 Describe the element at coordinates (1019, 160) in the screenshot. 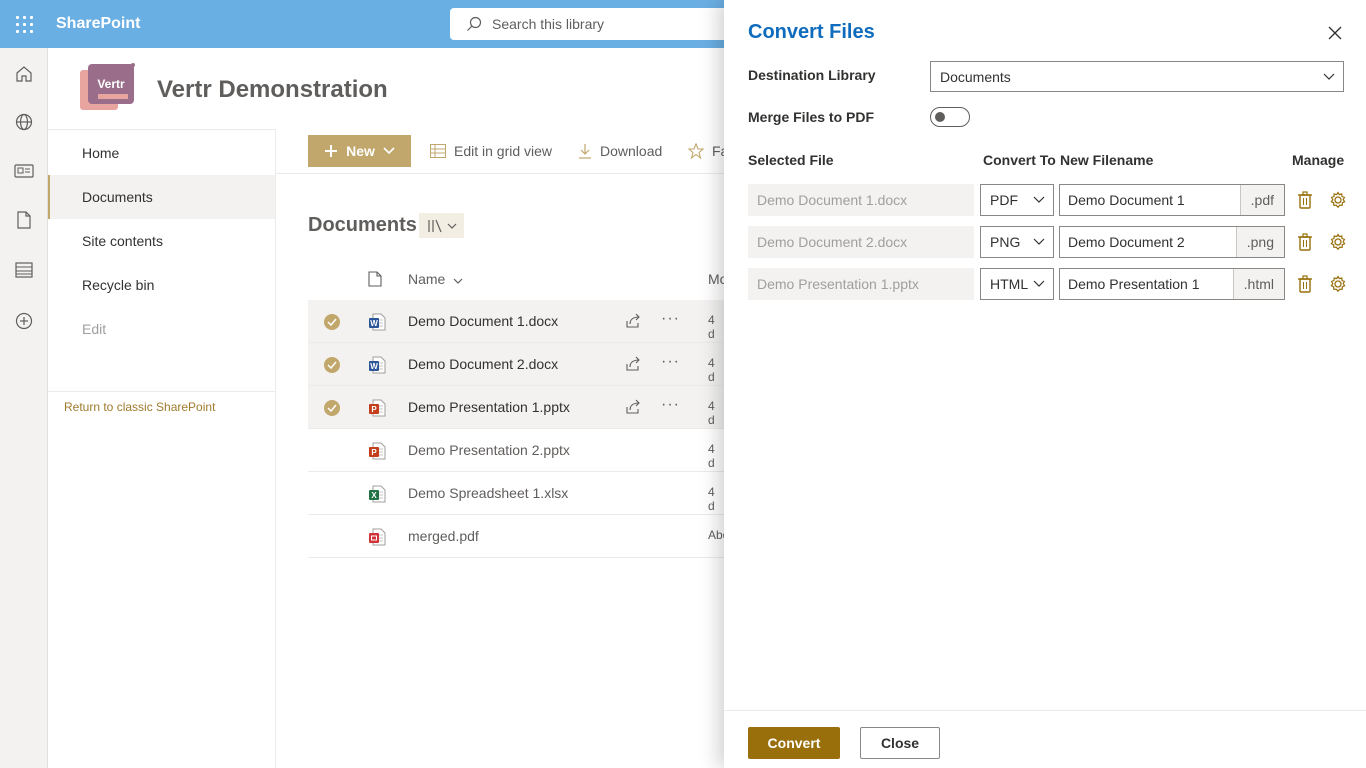

I see `header-convert-to: Convert To` at that location.